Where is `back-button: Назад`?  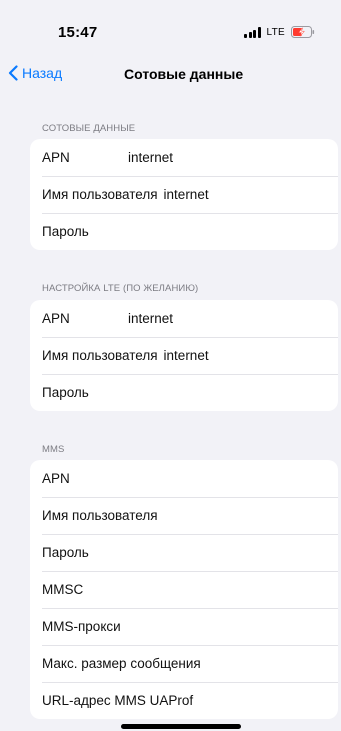
back-button: Назад is located at coordinates (35, 73).